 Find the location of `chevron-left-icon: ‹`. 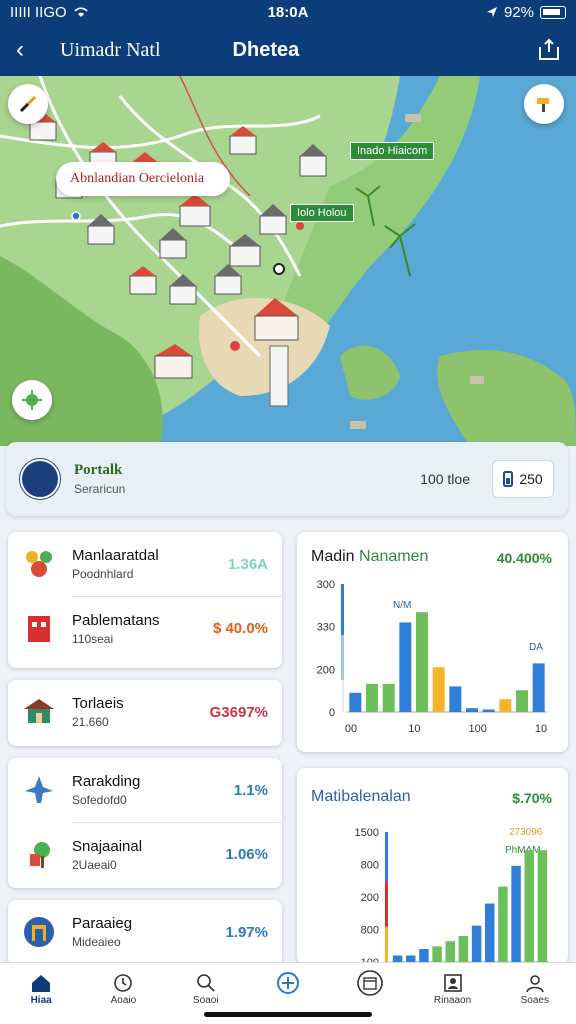

chevron-left-icon: ‹ is located at coordinates (20, 49).